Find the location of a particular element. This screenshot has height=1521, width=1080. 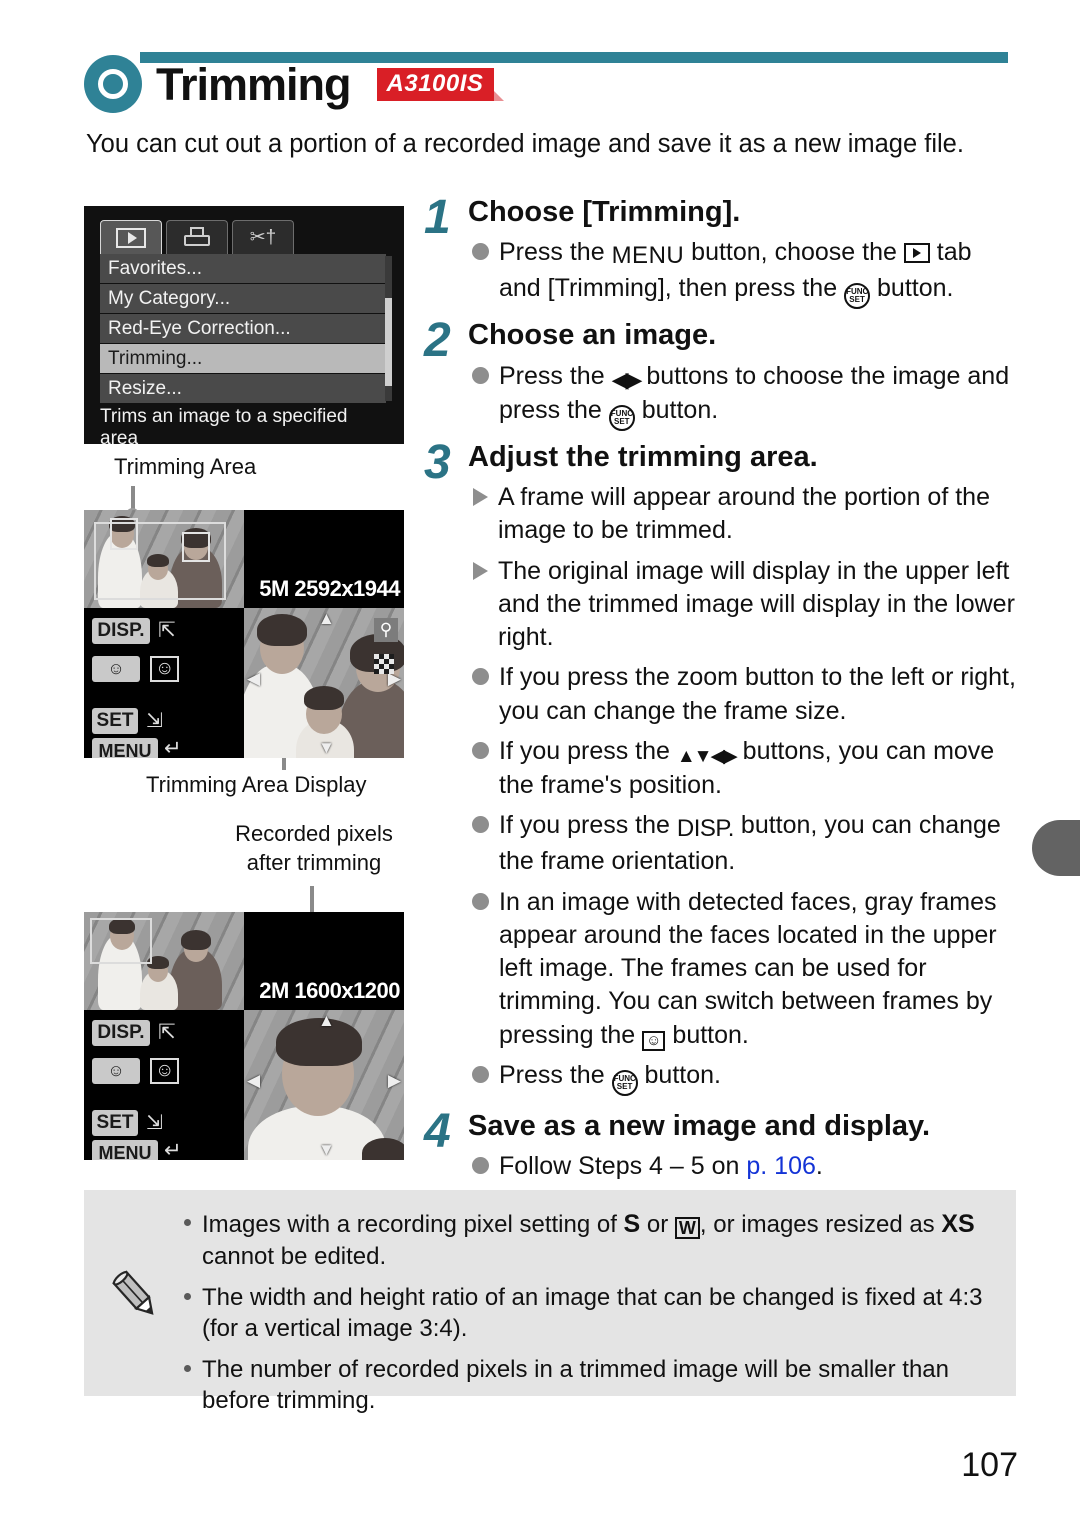

trimmed-preview: ▲ ▼ ◀ ▶ is located at coordinates (324, 1085).